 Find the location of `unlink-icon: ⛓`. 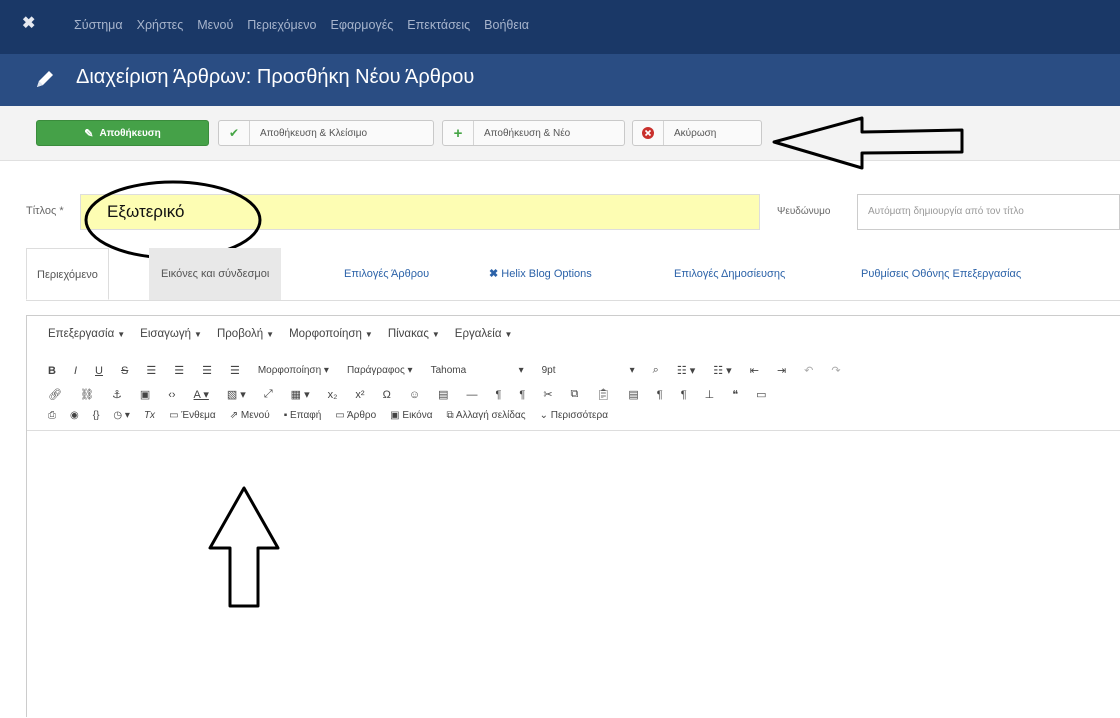

unlink-icon: ⛓ is located at coordinates (87, 394).